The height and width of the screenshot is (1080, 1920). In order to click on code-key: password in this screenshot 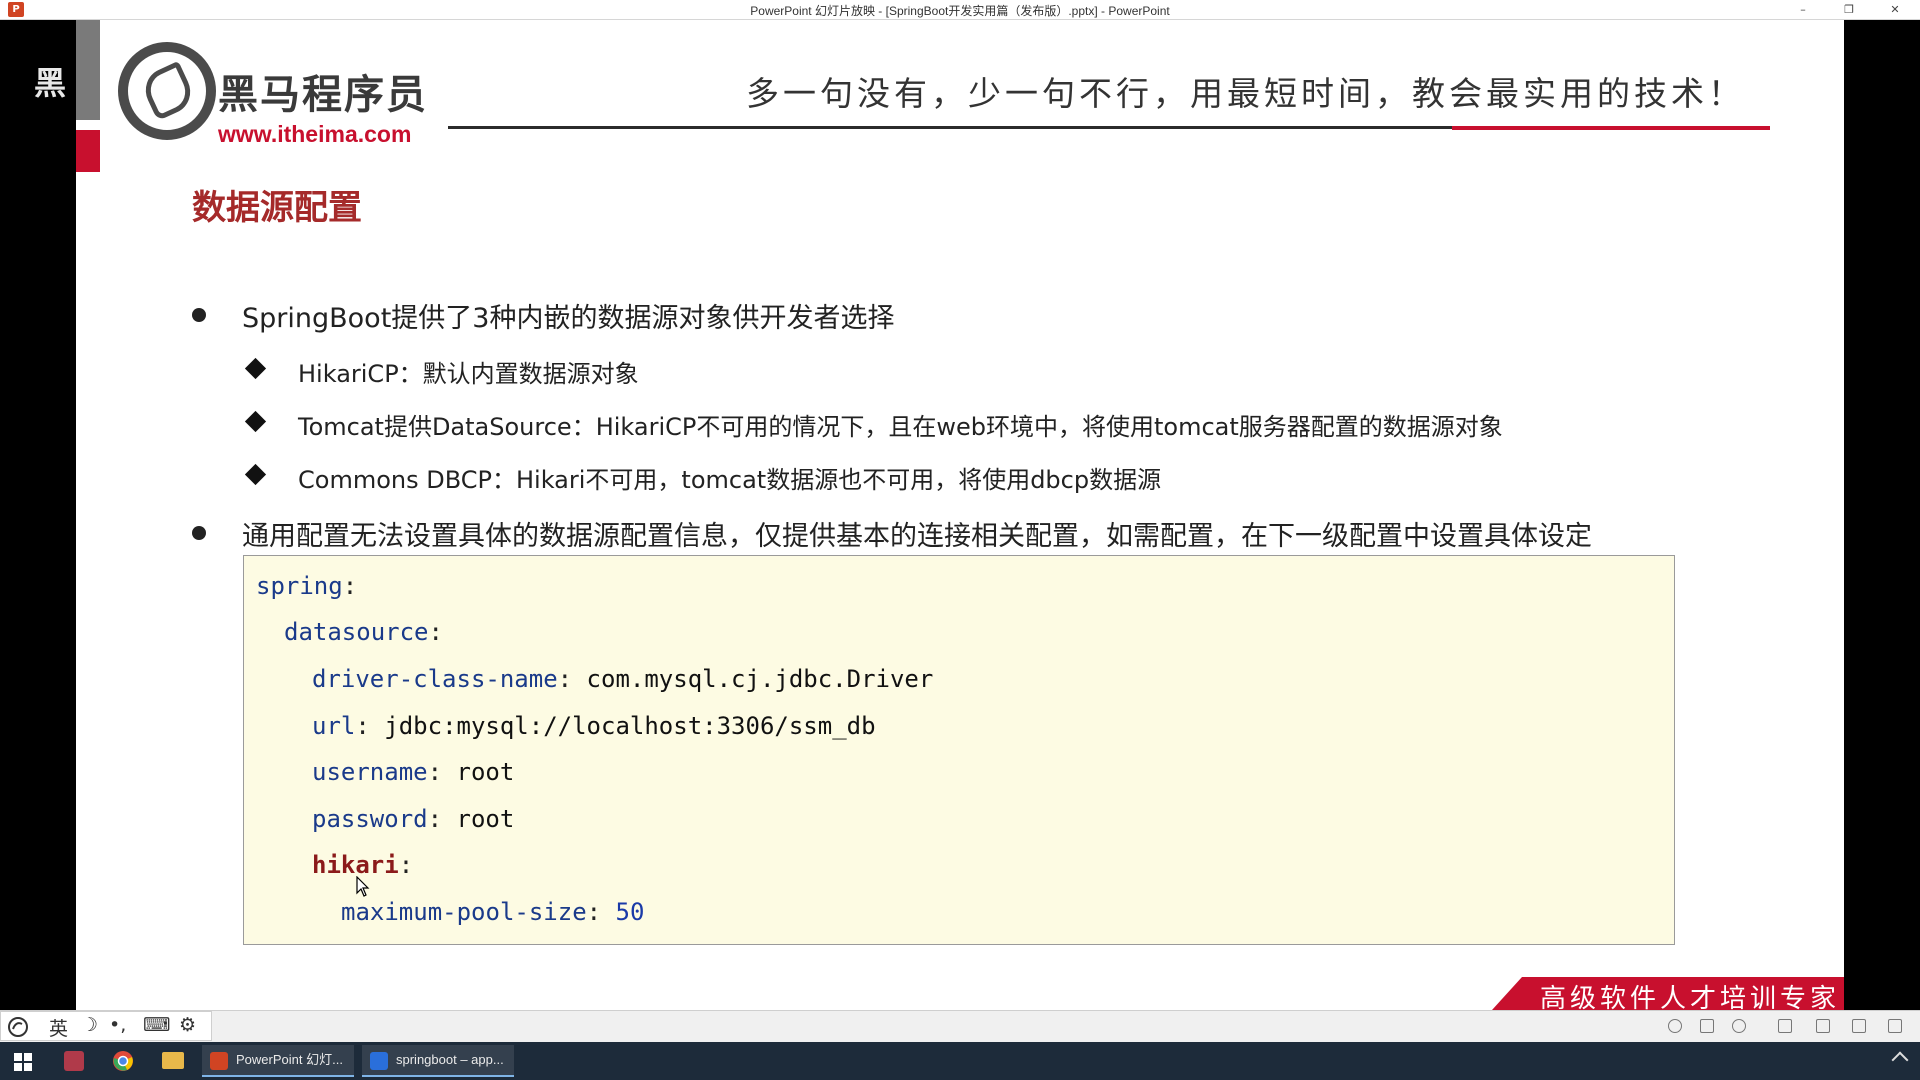, I will do `click(370, 819)`.